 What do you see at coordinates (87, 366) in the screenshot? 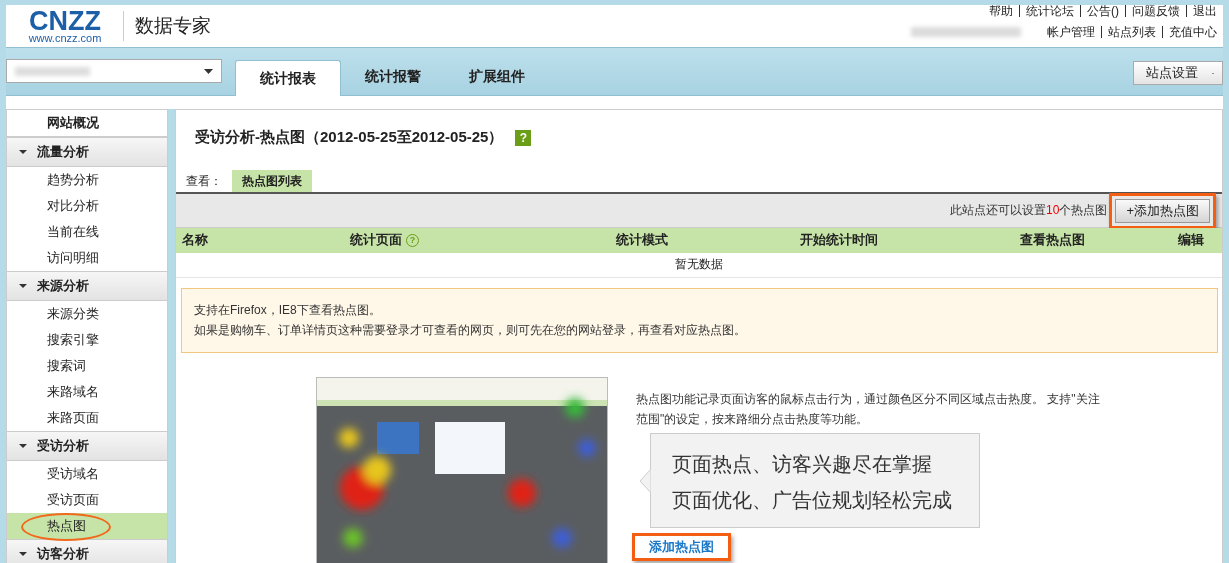
I see `sidebar-item: 搜索词` at bounding box center [87, 366].